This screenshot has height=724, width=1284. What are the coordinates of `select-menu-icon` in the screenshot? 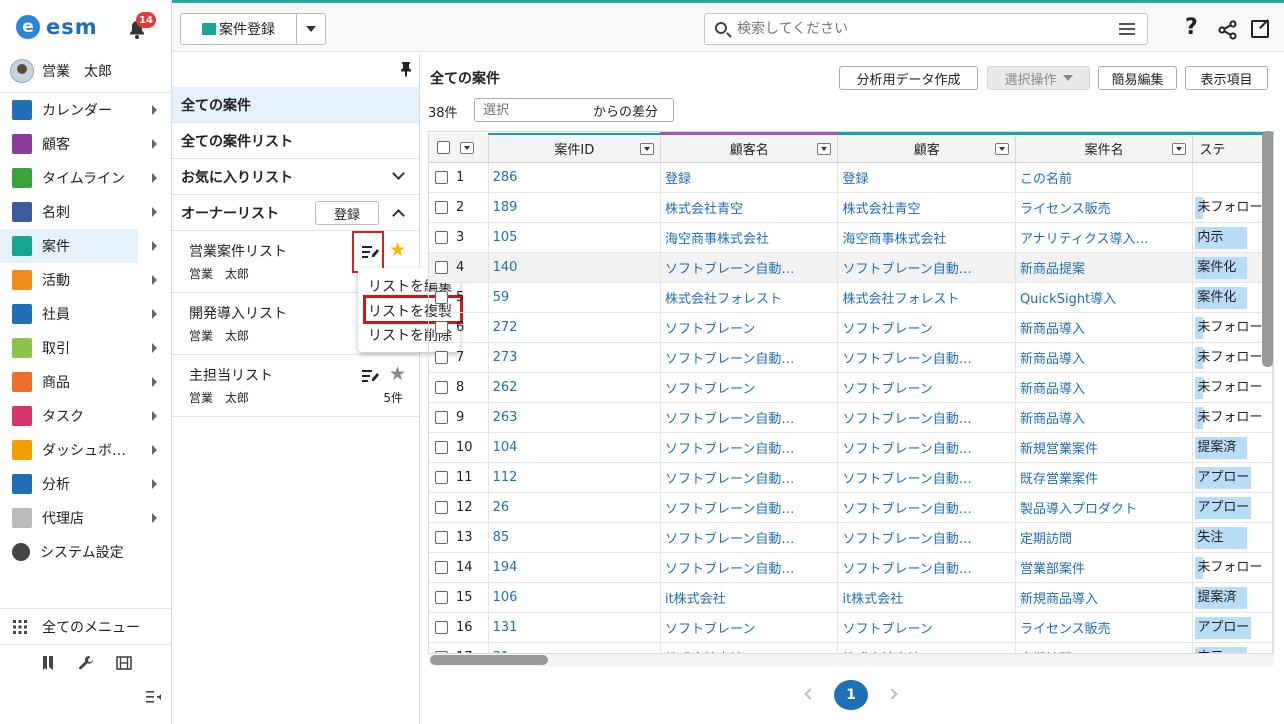 It's located at (466, 147).